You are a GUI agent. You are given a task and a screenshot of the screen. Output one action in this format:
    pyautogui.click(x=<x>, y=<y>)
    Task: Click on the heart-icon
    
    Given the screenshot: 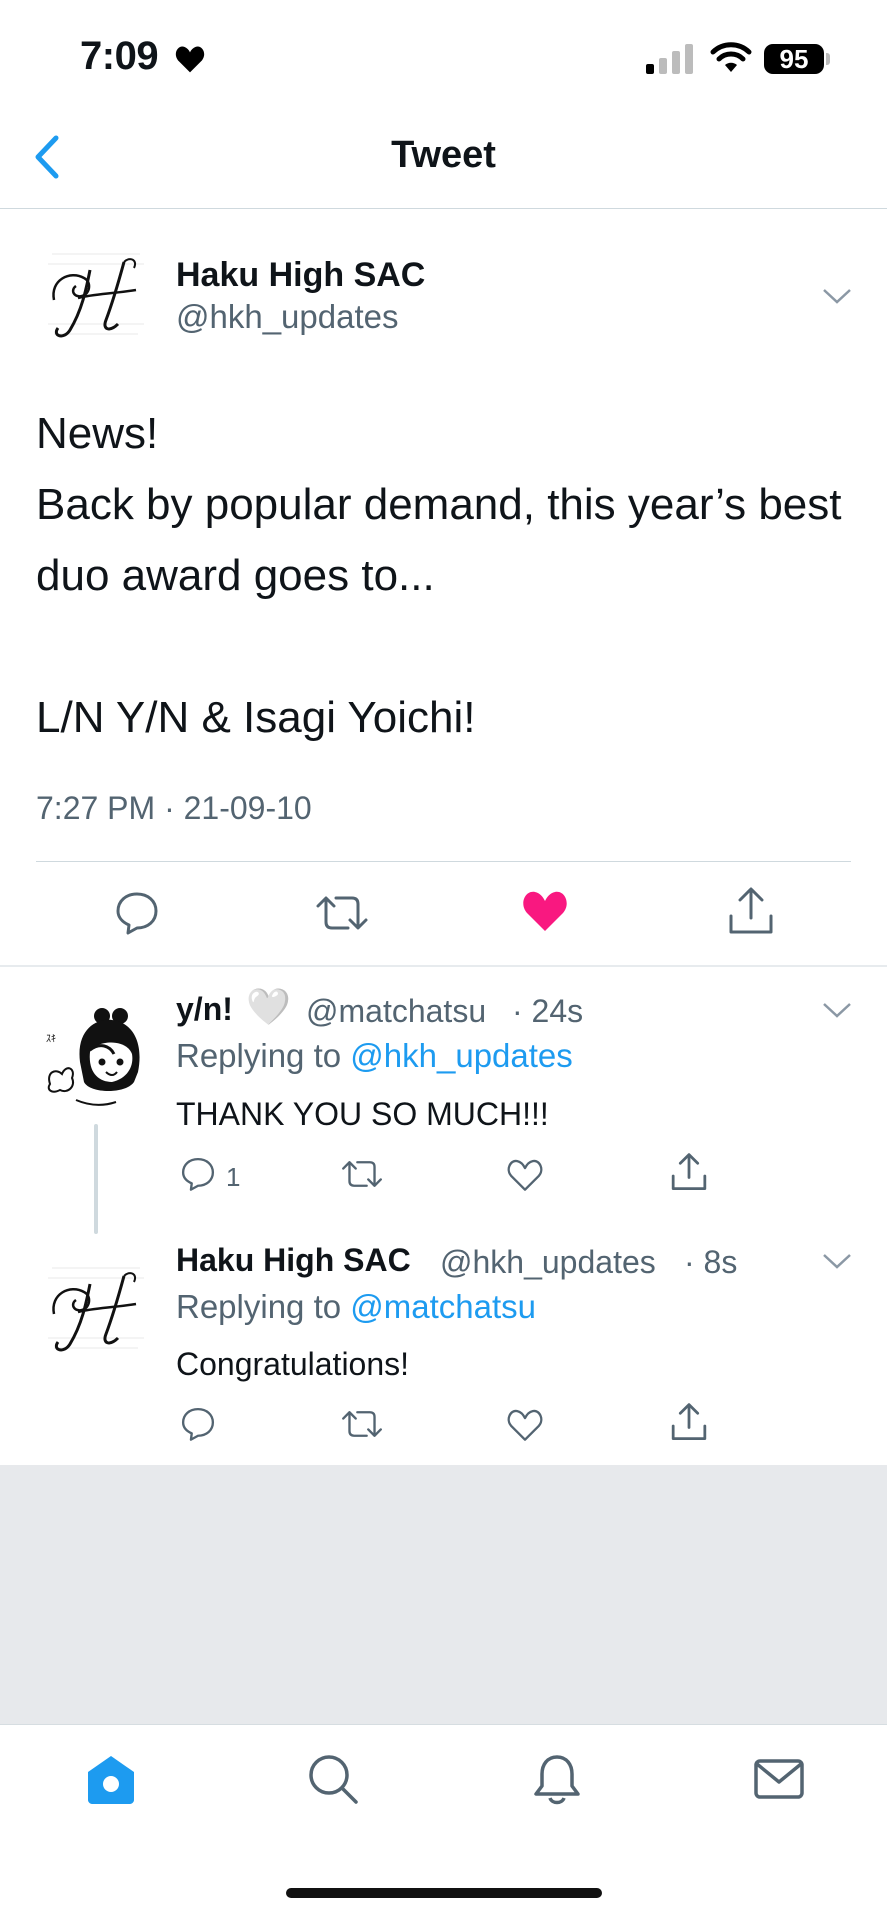 What is the action you would take?
    pyautogui.click(x=190, y=59)
    